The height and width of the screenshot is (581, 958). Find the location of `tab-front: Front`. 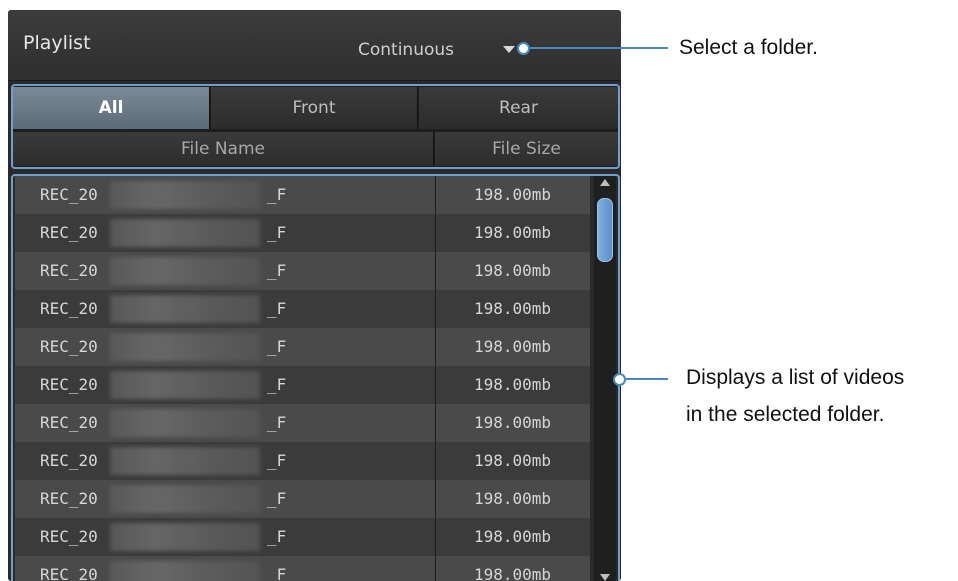

tab-front: Front is located at coordinates (314, 108).